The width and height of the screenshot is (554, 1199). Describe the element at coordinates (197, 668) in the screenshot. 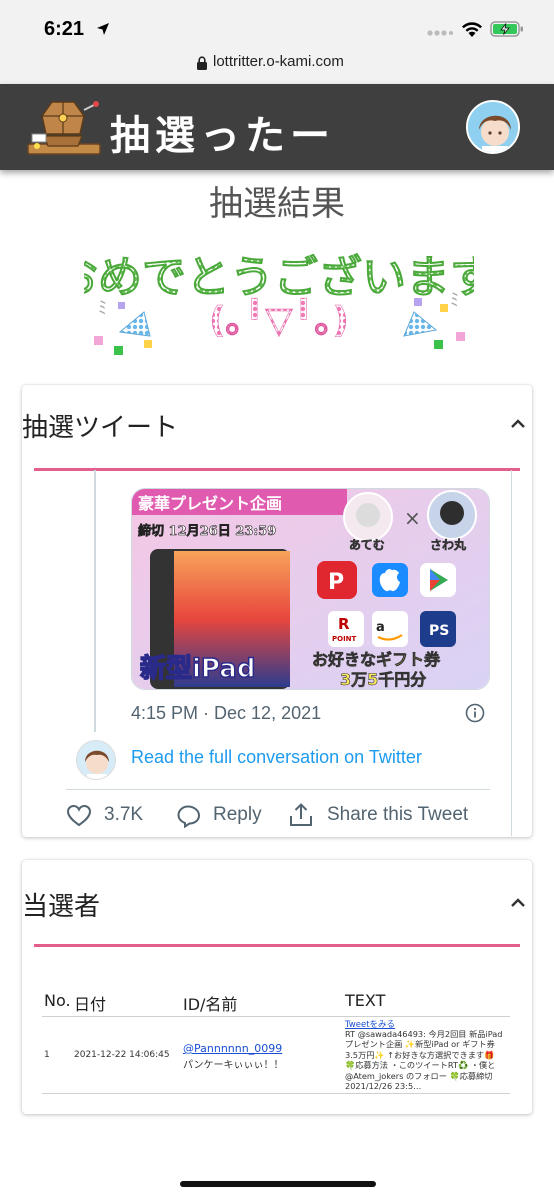

I see `svg-text: 新型iPad` at that location.